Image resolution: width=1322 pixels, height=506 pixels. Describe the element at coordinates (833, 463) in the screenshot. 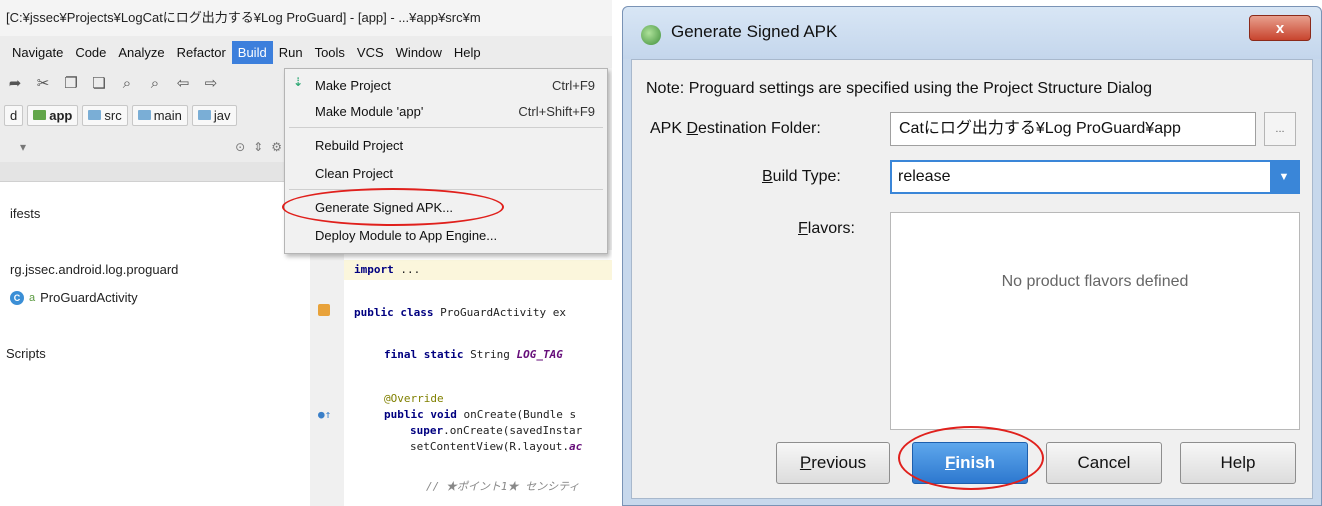

I see `previous-button: Previous` at that location.